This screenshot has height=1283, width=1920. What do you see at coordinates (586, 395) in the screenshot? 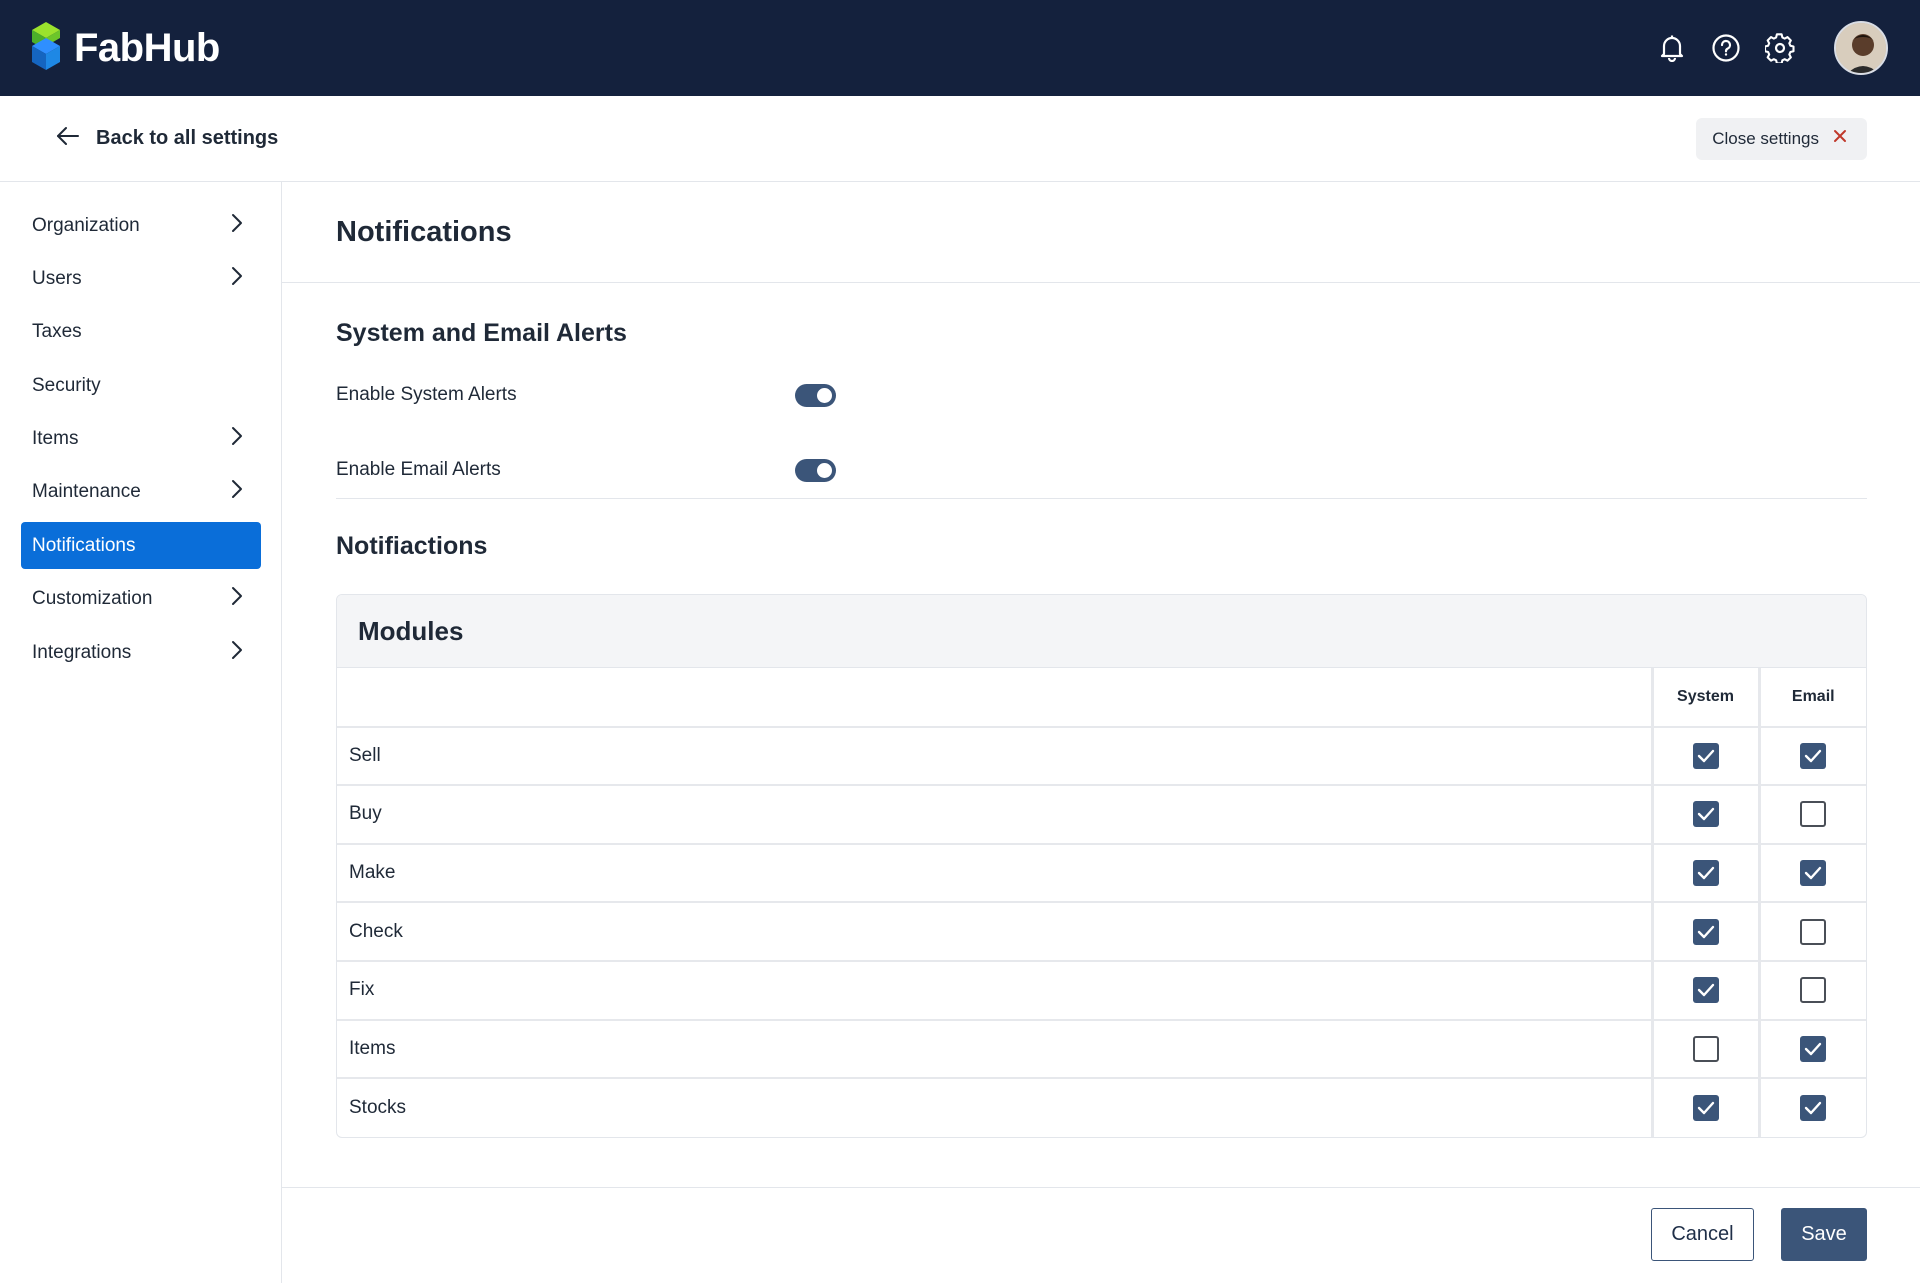
I see `system-alerts-row: Enable System Alerts` at bounding box center [586, 395].